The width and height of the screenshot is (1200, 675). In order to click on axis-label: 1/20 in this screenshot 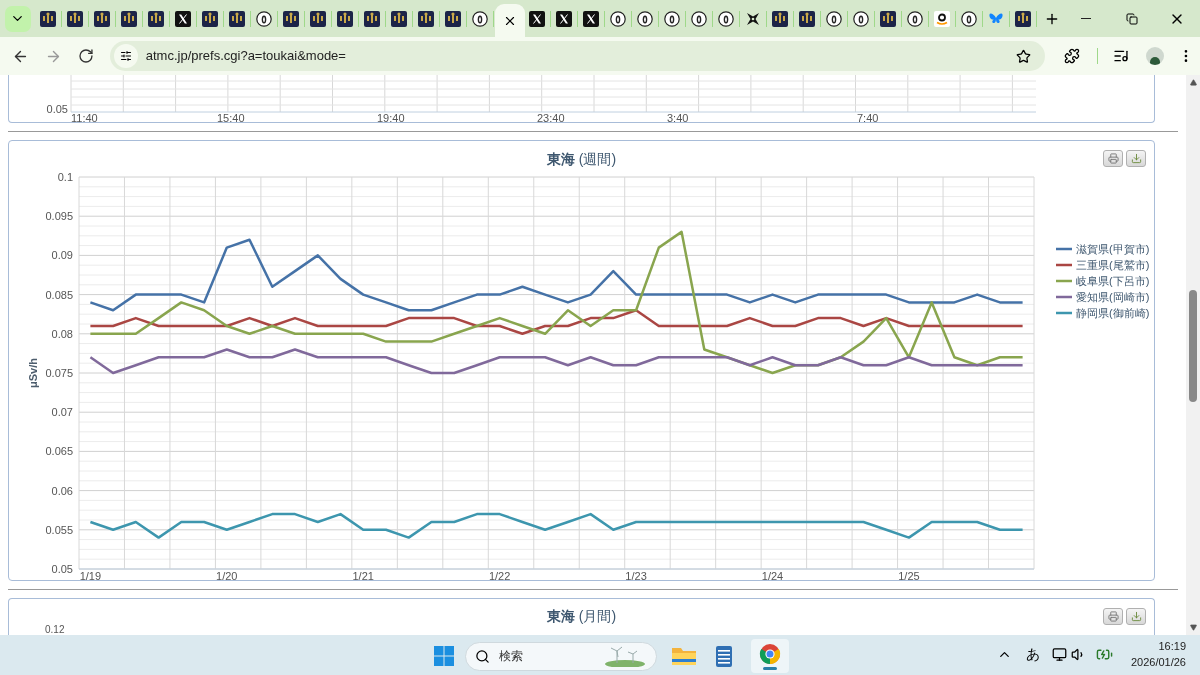, I will do `click(227, 576)`.